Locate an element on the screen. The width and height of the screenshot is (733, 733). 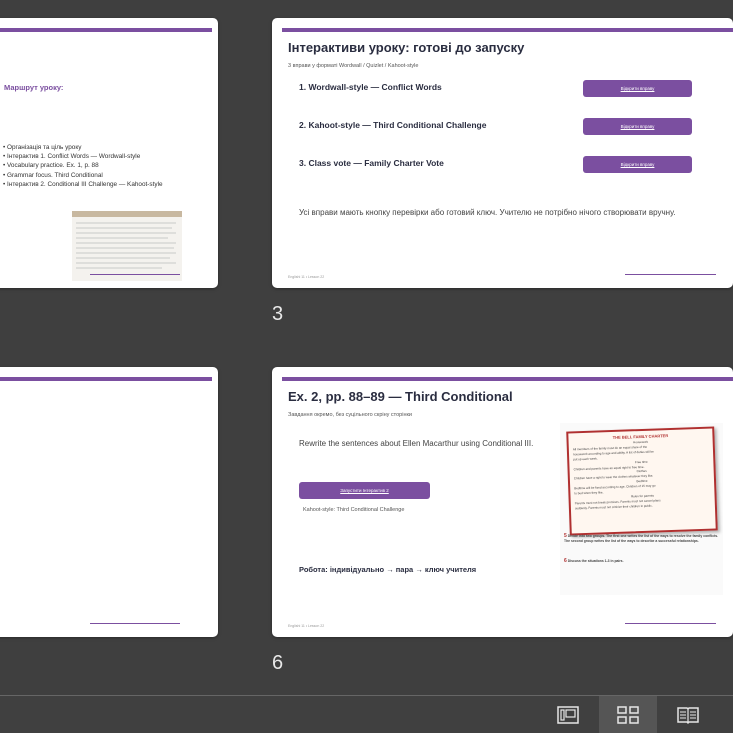
slide-title: Ex. 2, pp. 88–89 — Third Conditional is located at coordinates (400, 396).